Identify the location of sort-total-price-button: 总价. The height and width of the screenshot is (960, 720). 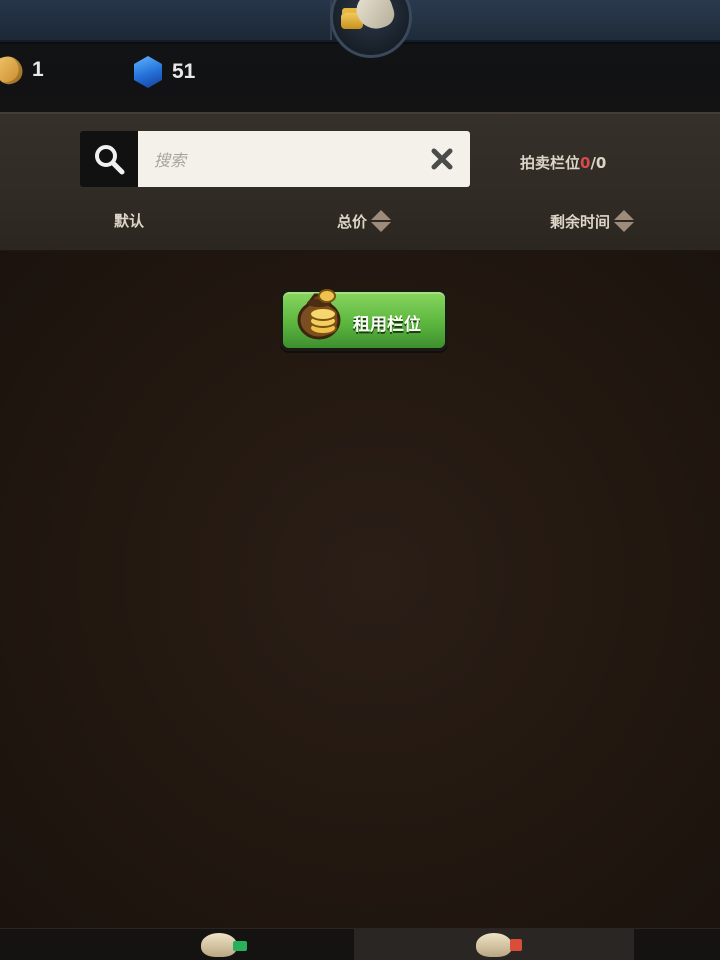
(364, 221).